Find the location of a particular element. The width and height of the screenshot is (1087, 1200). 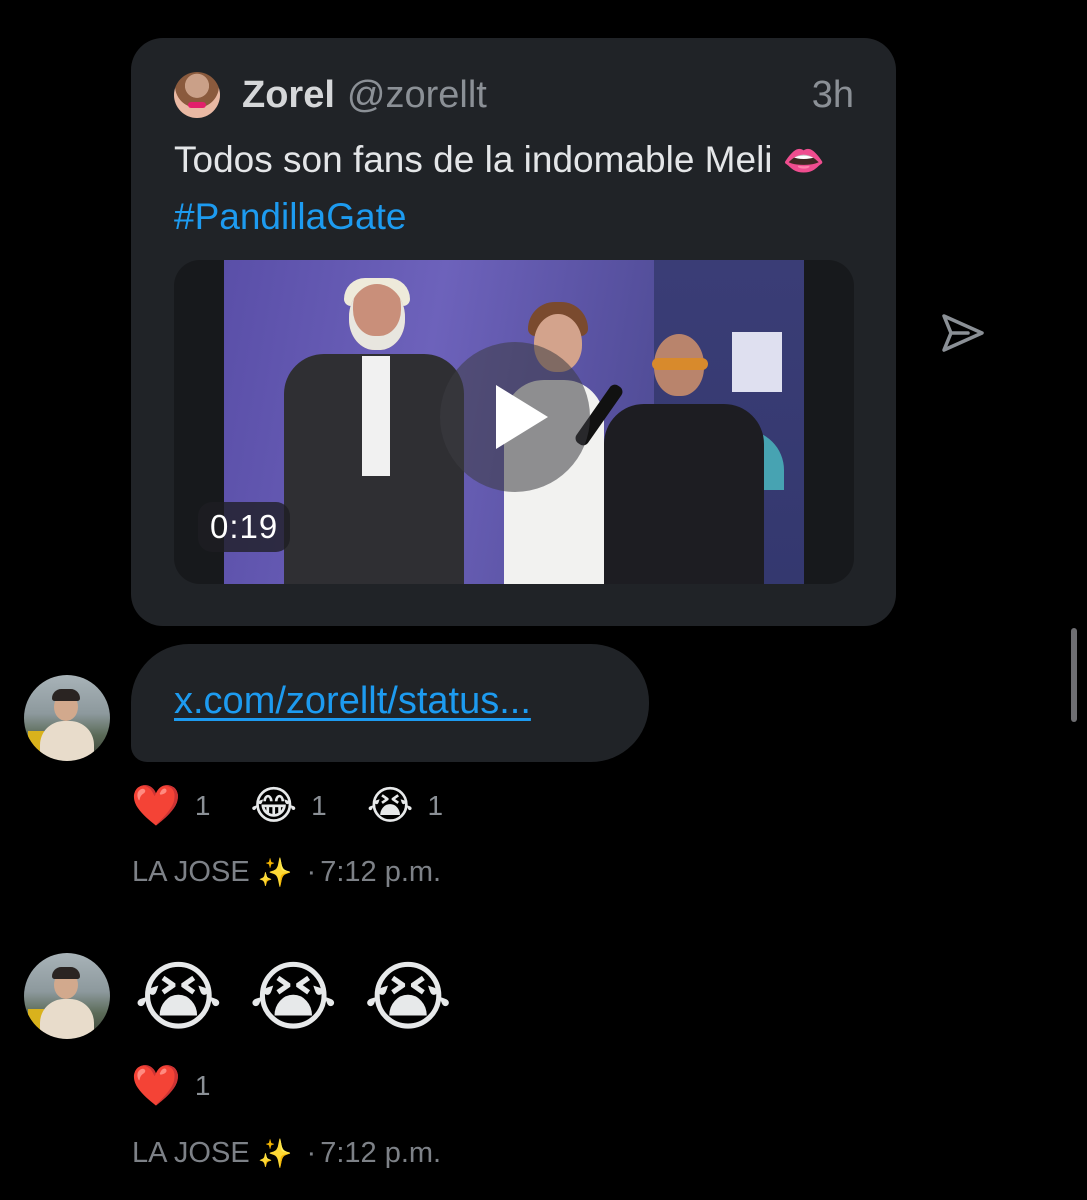

quoted-post-time: 3h is located at coordinates (832, 94).